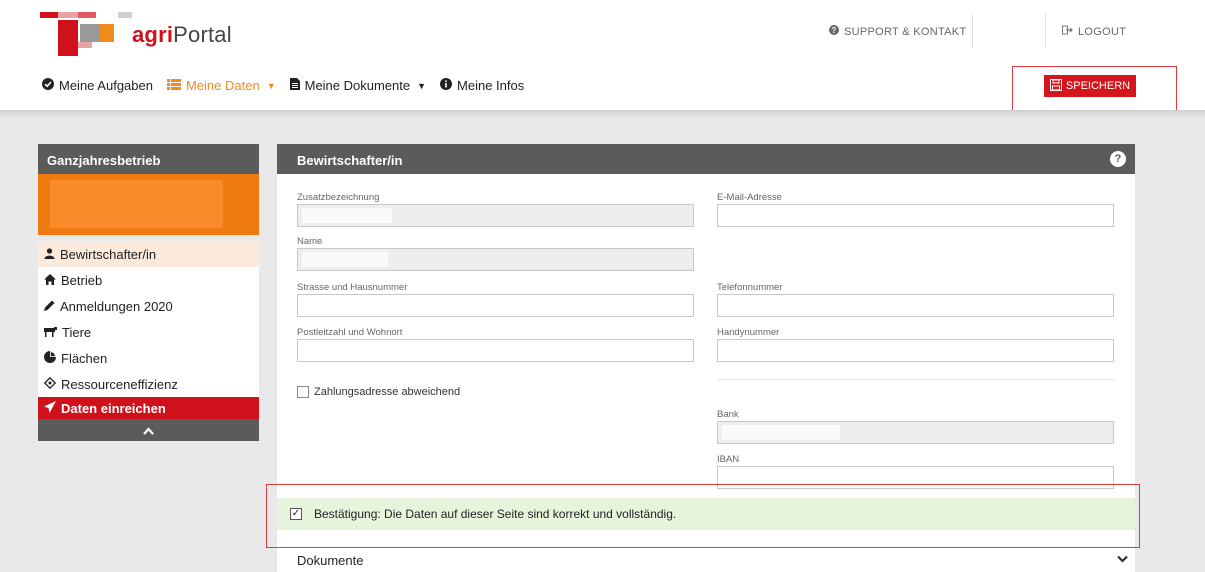 Image resolution: width=1205 pixels, height=572 pixels. What do you see at coordinates (1122, 559) in the screenshot?
I see `chevron-down-icon` at bounding box center [1122, 559].